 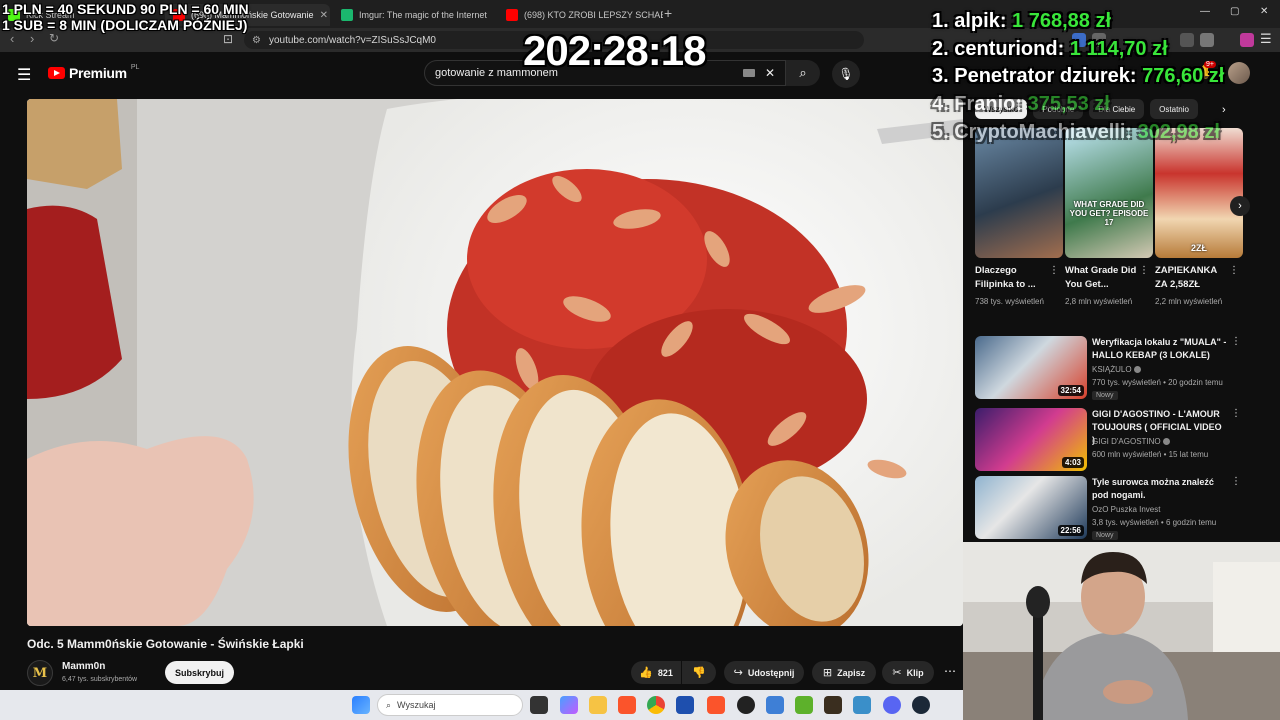 What do you see at coordinates (569, 705) in the screenshot?
I see `copilot-icon` at bounding box center [569, 705].